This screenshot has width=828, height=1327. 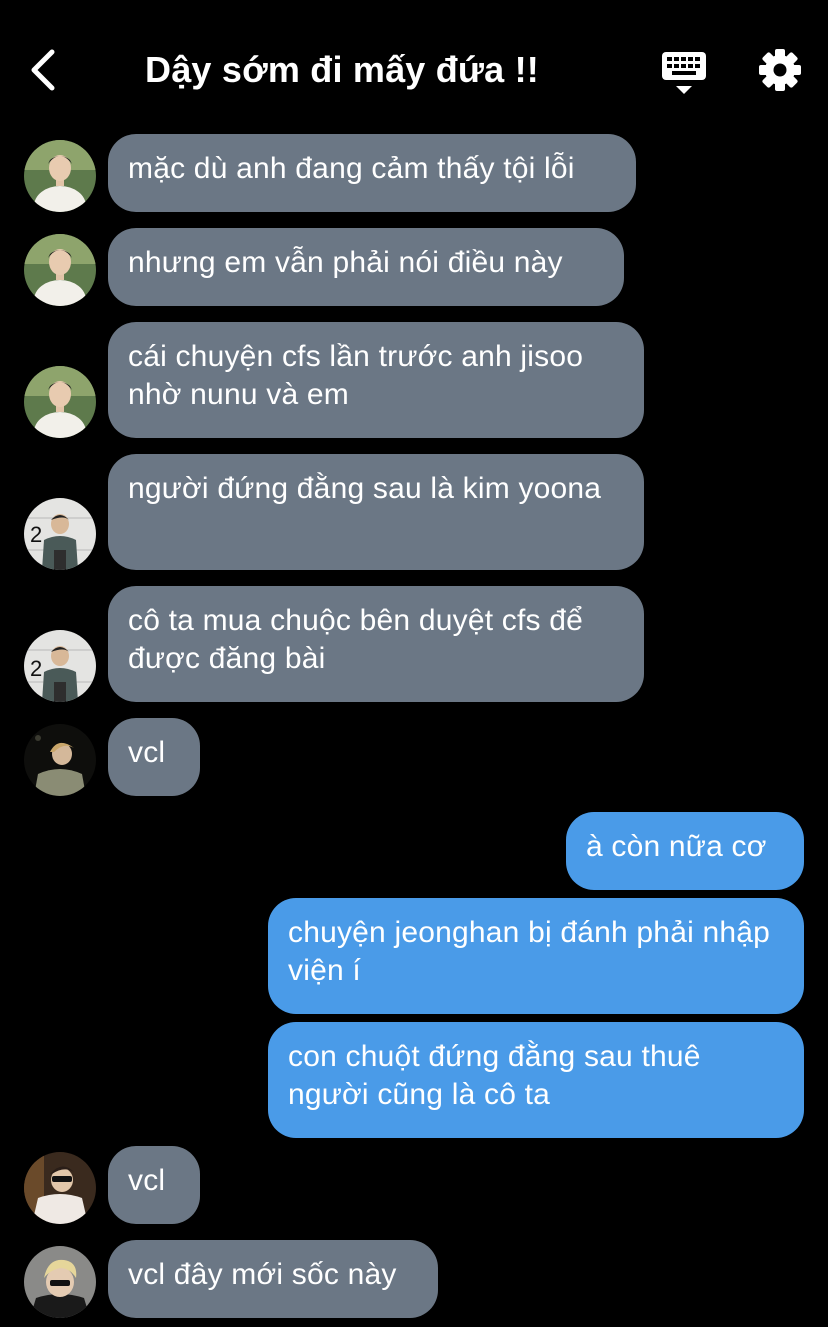 I want to click on message-bubble: vcl đây mới sốc này, so click(x=273, y=1279).